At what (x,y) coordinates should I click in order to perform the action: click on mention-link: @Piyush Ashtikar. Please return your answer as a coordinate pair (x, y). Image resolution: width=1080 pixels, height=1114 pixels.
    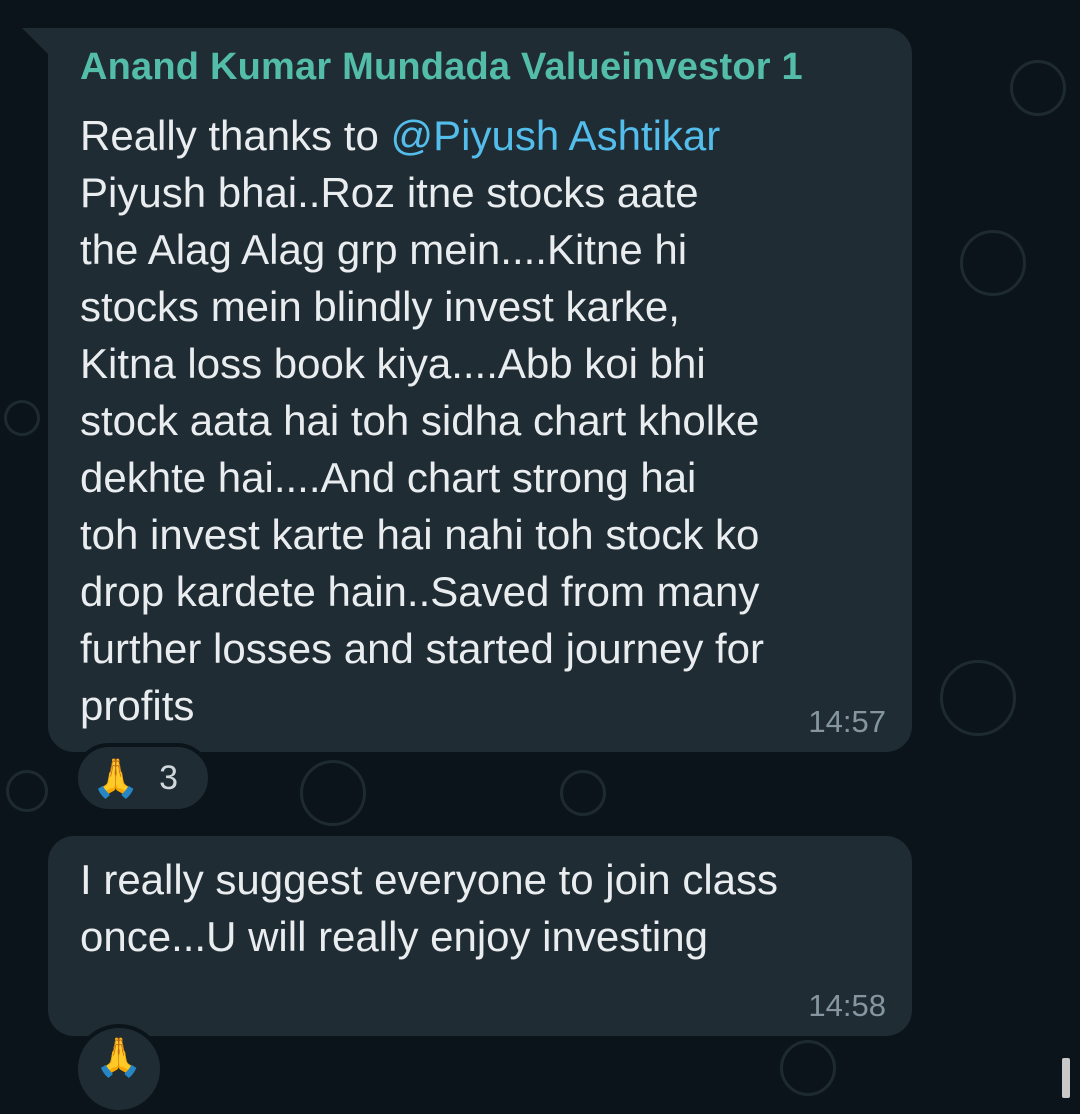
    Looking at the image, I should click on (556, 135).